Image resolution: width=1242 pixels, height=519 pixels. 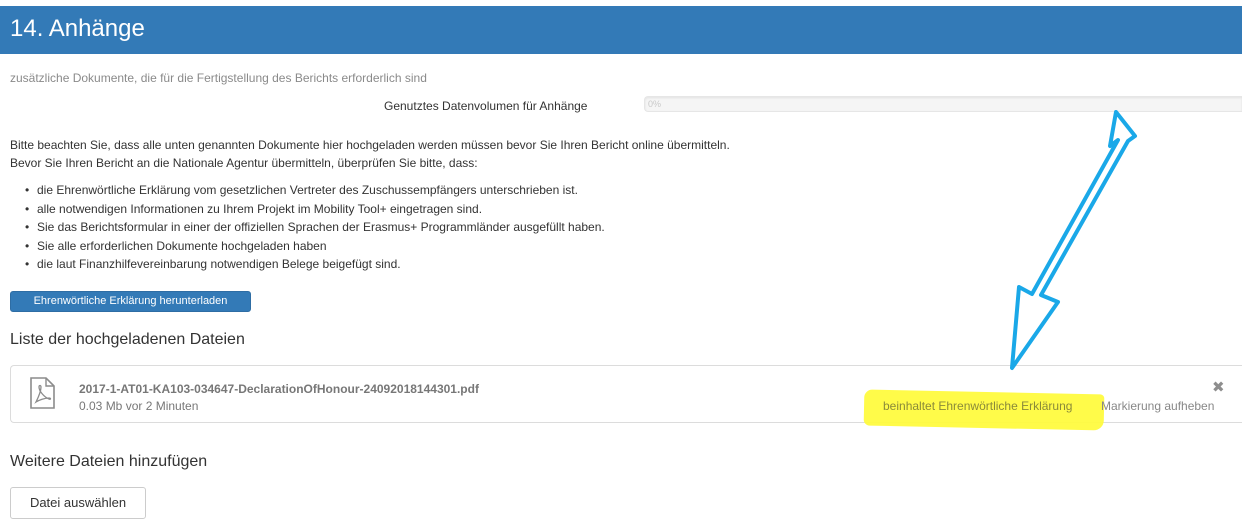 I want to click on arrow-annotation-icon, so click(x=1073, y=240).